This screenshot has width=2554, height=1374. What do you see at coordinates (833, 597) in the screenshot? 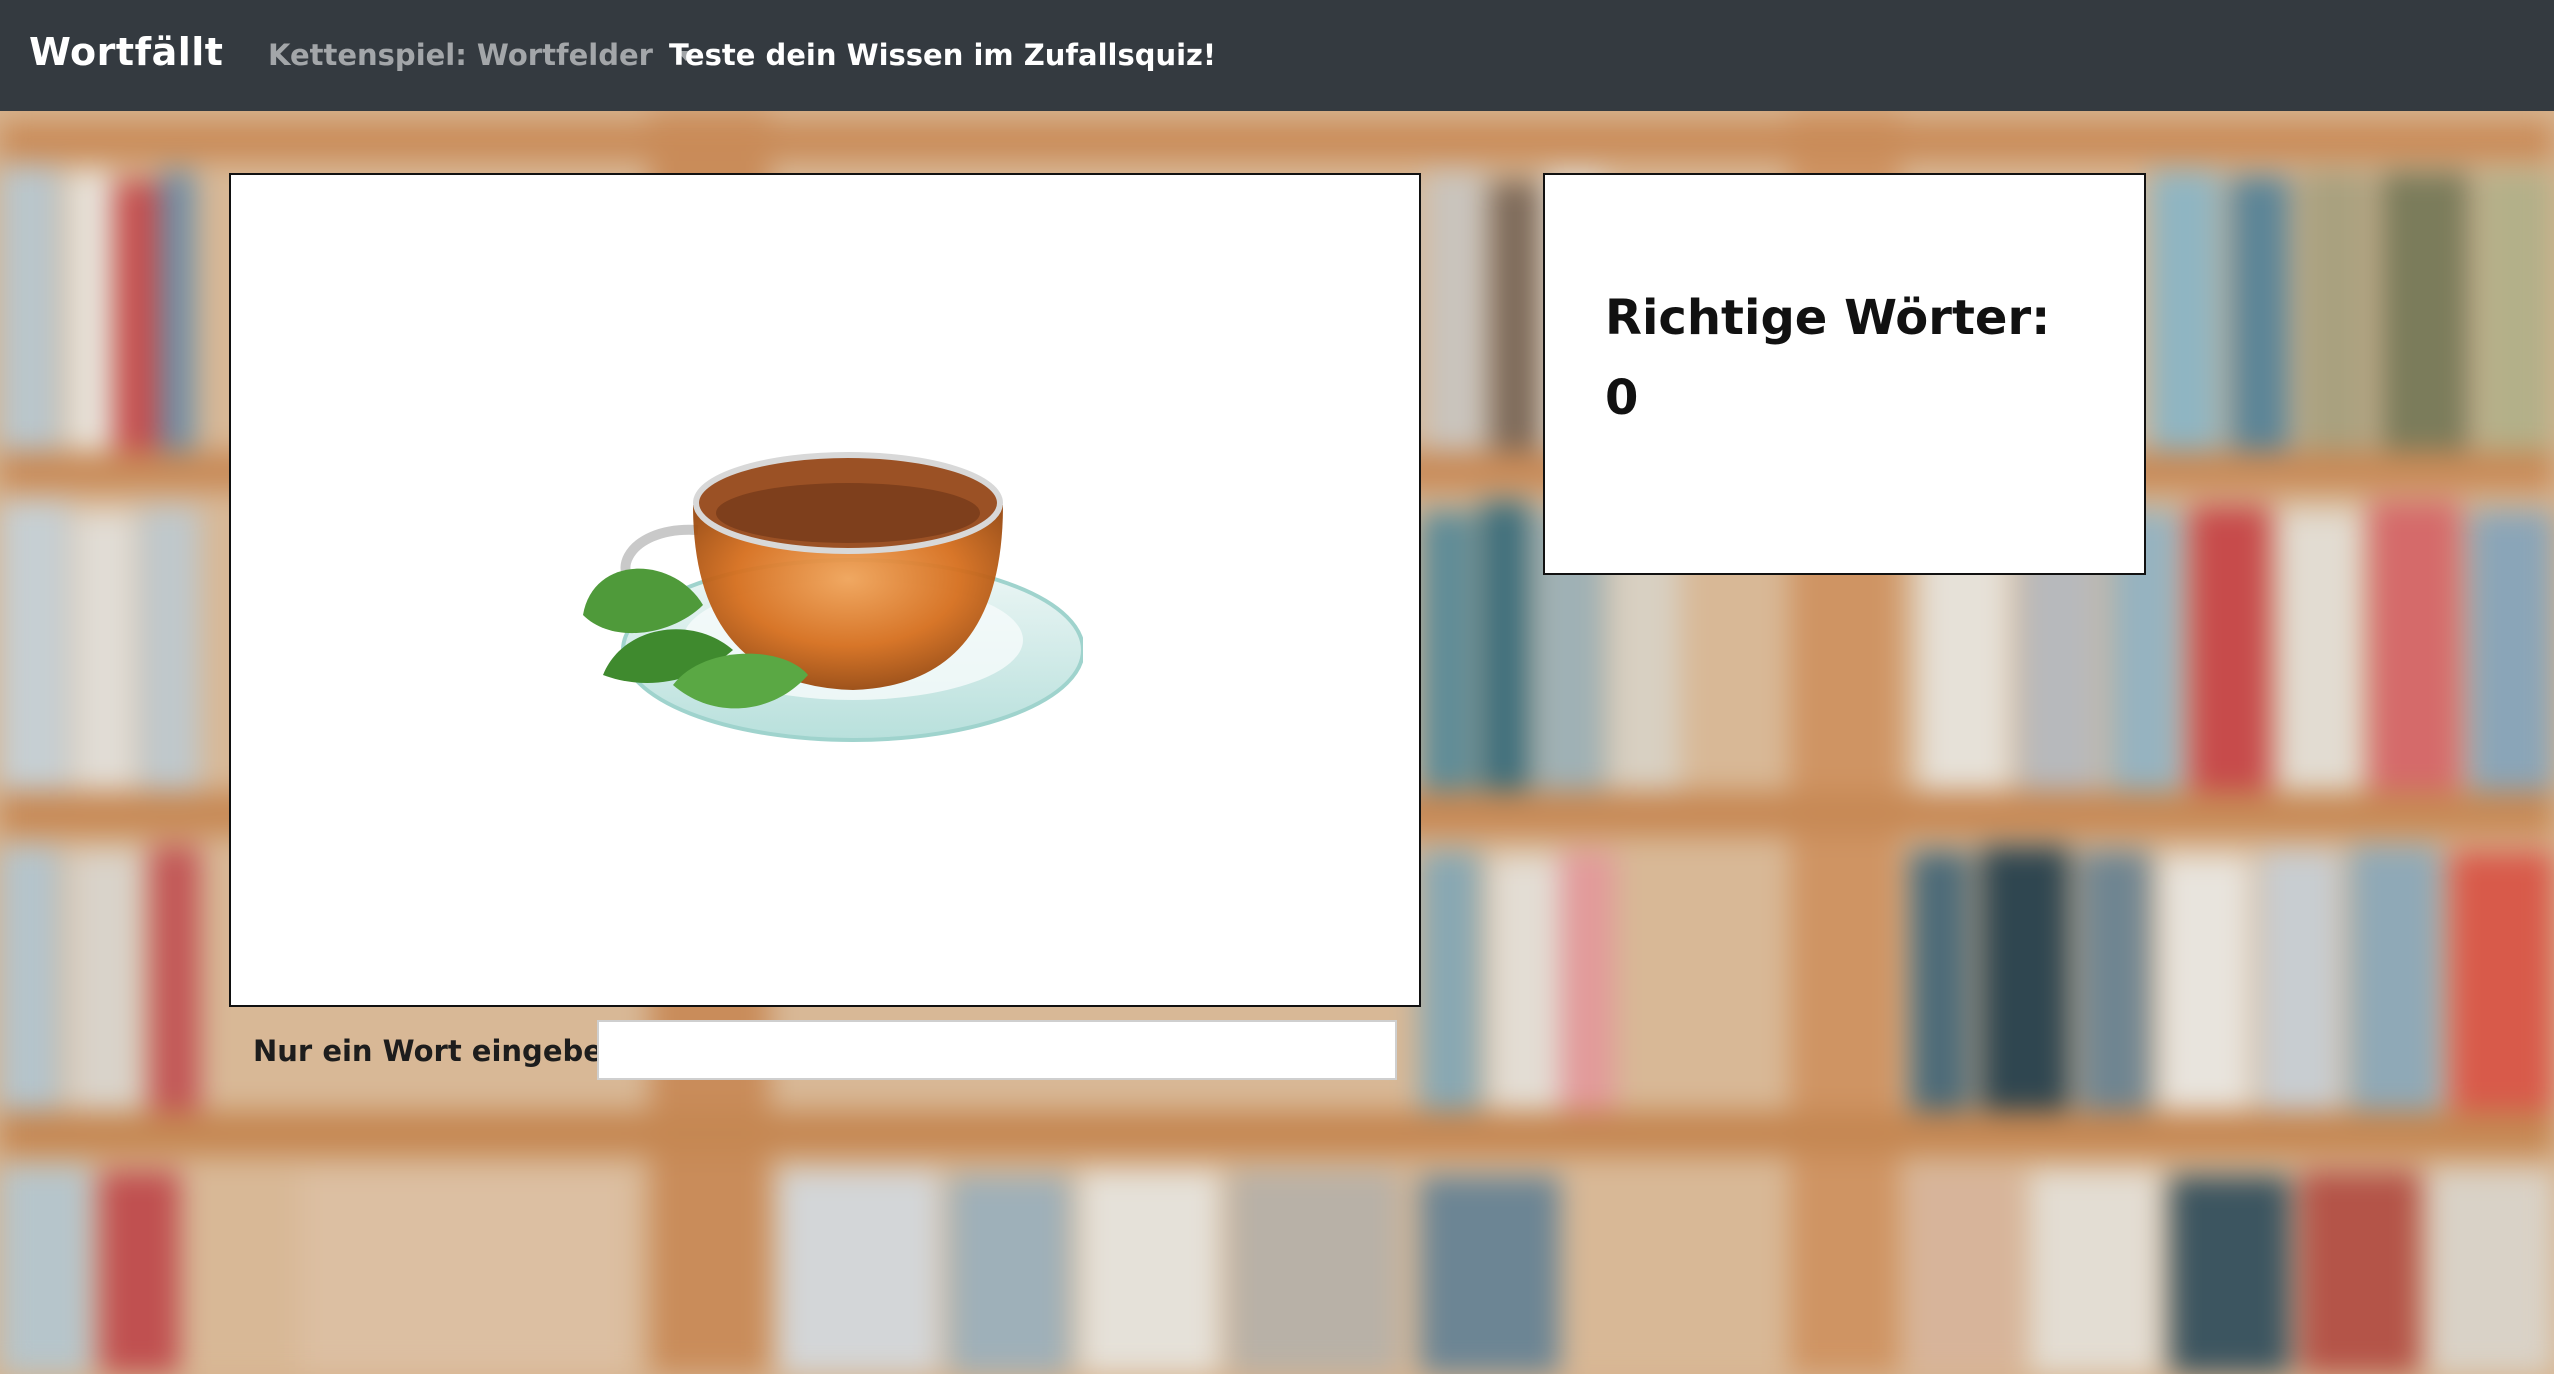
I see `tea-cup-image` at bounding box center [833, 597].